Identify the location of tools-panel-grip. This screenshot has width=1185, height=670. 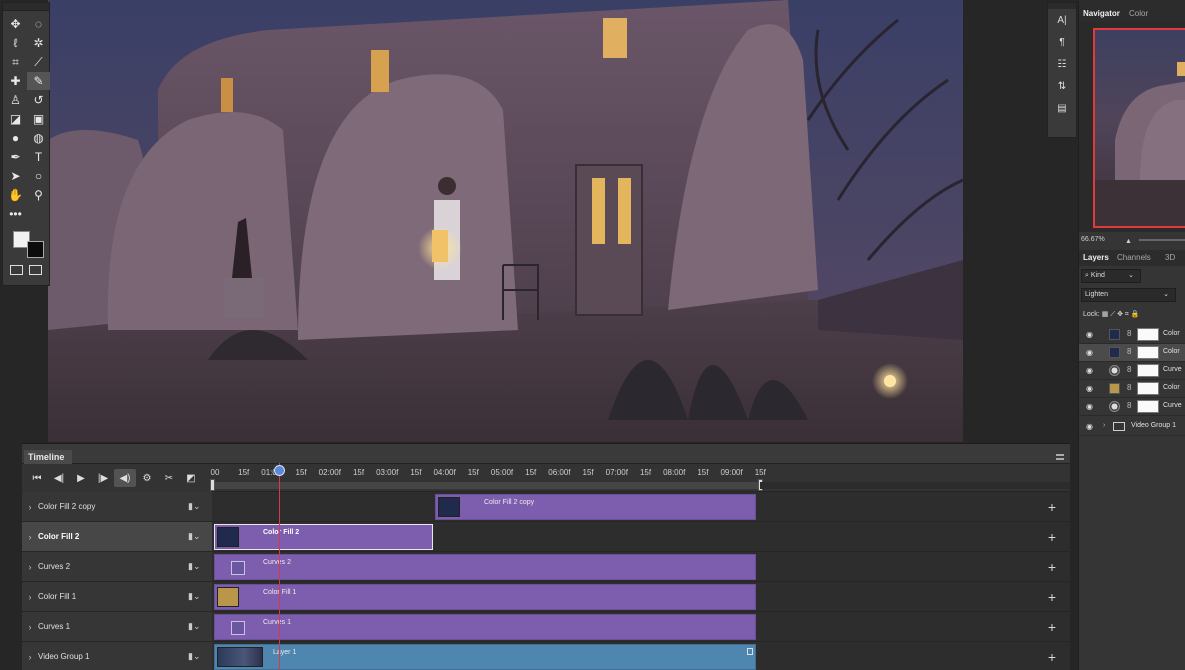
(26, 7).